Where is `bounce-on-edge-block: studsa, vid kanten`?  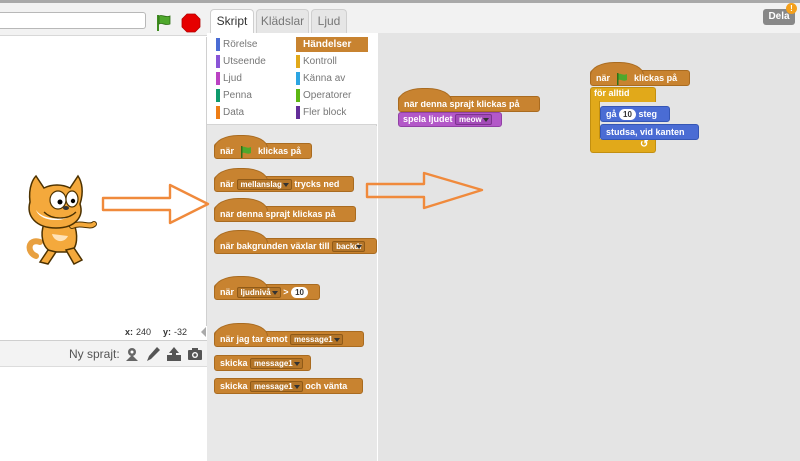
bounce-on-edge-block: studsa, vid kanten is located at coordinates (649, 132).